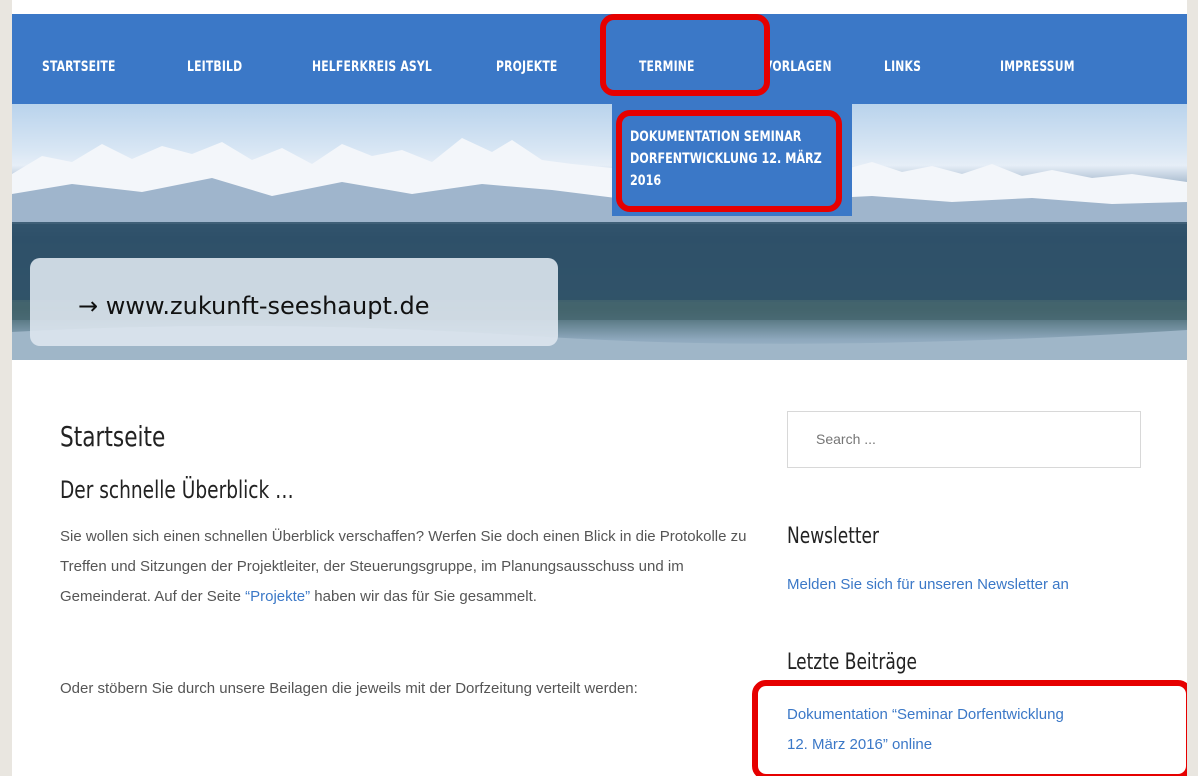 The image size is (1198, 776). Describe the element at coordinates (833, 536) in the screenshot. I see `newsletter-heading: Newsletter` at that location.